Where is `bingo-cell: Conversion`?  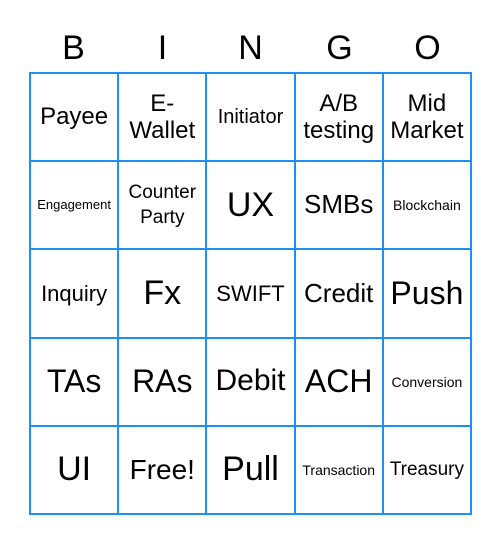 bingo-cell: Conversion is located at coordinates (426, 381).